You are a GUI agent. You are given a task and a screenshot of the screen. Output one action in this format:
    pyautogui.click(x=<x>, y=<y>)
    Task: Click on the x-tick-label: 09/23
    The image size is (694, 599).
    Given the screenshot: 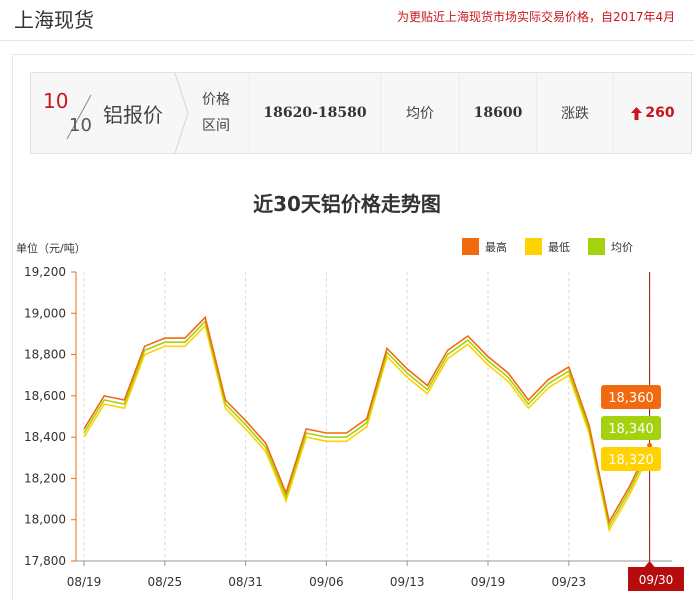 What is the action you would take?
    pyautogui.click(x=569, y=582)
    